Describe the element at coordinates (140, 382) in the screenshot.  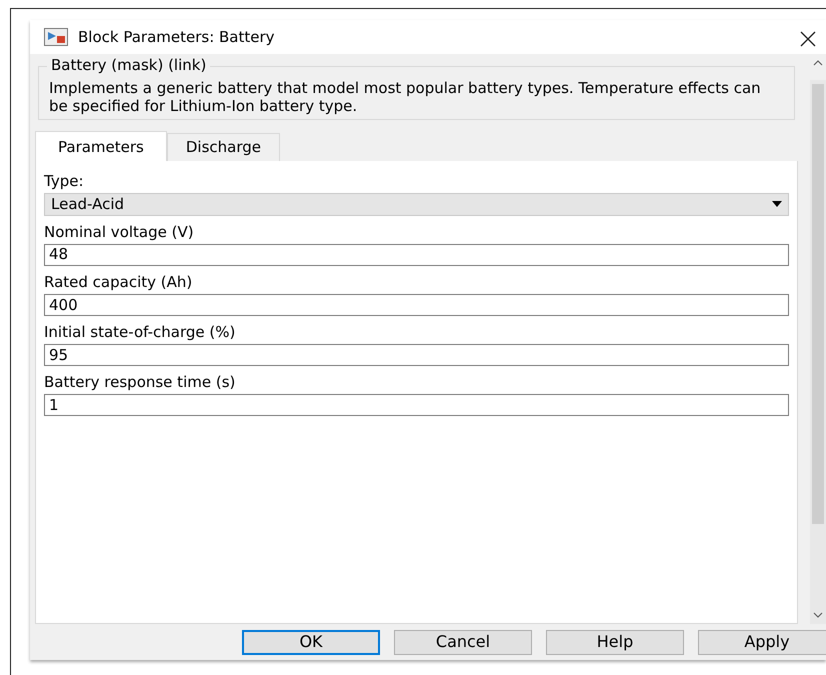
I see `field-label: Battery response time (s)` at that location.